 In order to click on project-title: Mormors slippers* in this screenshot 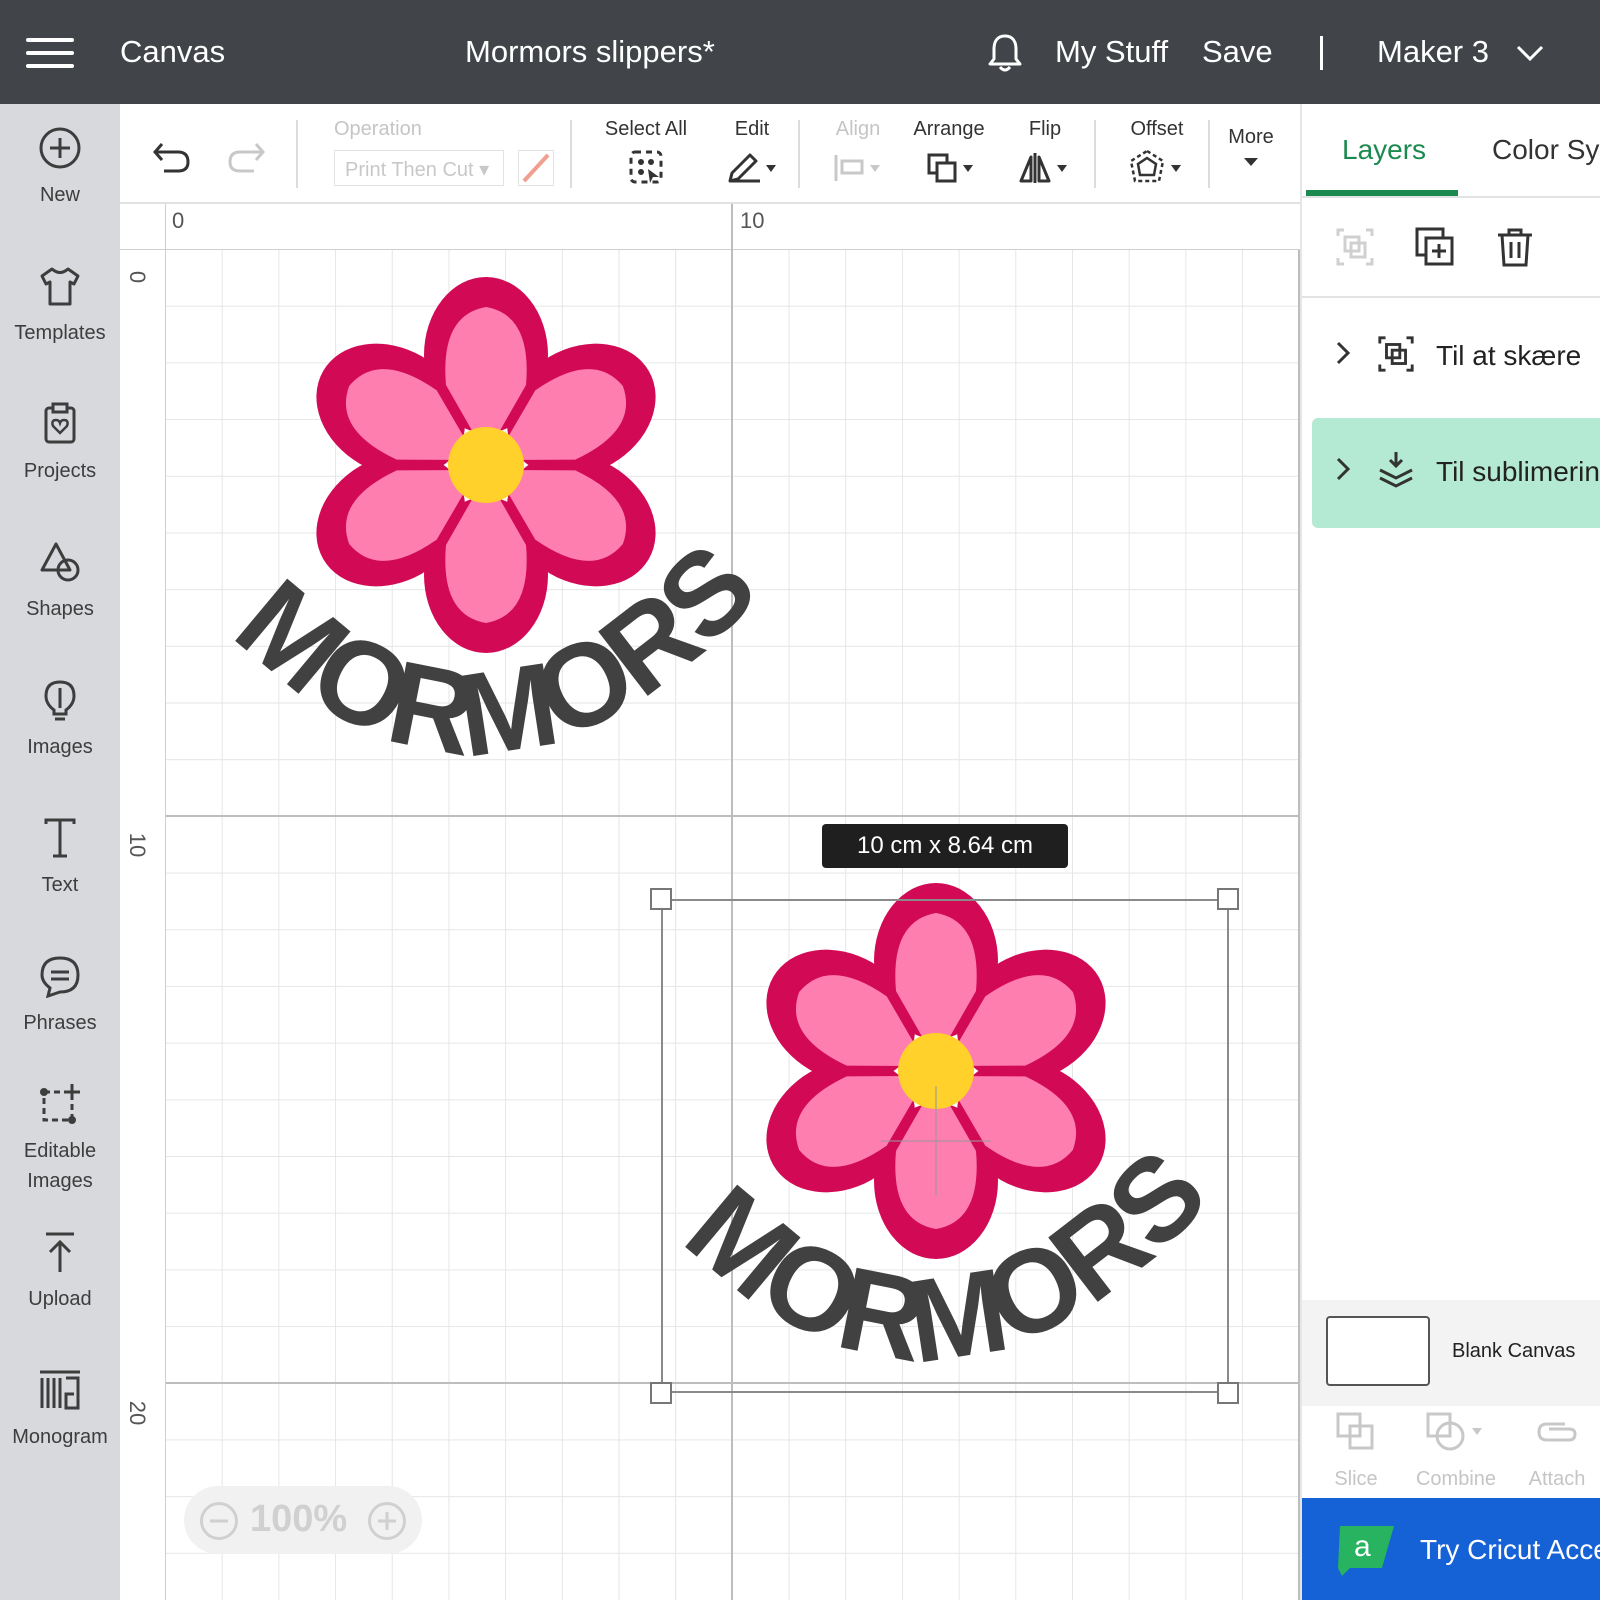, I will do `click(590, 52)`.